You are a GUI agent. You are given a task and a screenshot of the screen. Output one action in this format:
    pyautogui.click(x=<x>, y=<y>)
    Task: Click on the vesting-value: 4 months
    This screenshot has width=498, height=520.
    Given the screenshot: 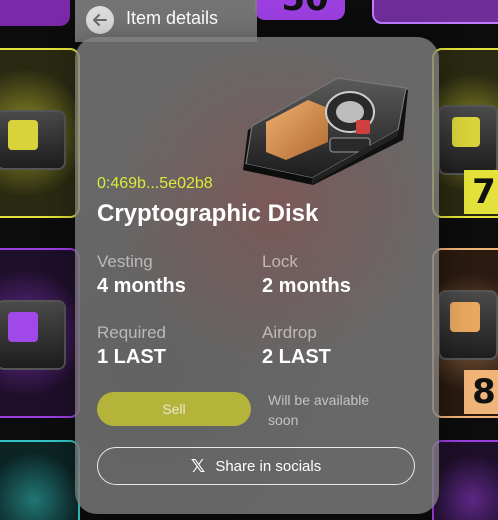 What is the action you would take?
    pyautogui.click(x=141, y=286)
    